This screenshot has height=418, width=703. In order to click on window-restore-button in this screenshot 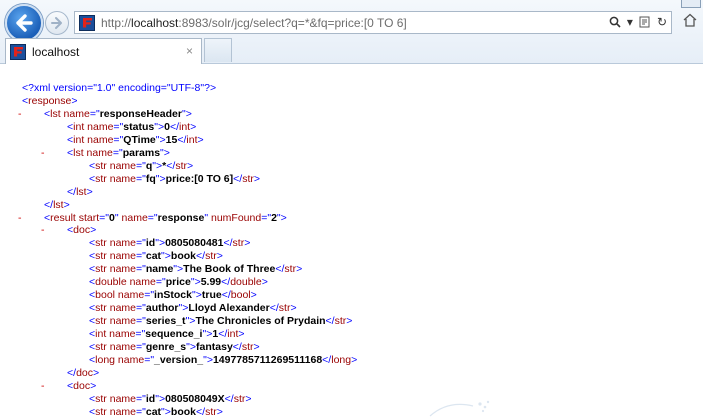, I will do `click(691, 4)`.